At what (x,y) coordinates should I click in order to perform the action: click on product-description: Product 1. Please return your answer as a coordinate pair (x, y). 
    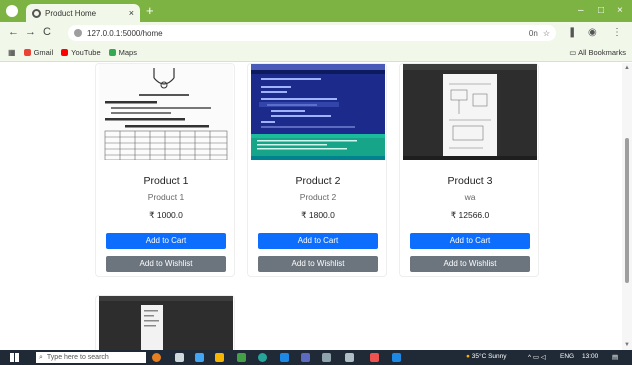
    Looking at the image, I should click on (166, 197).